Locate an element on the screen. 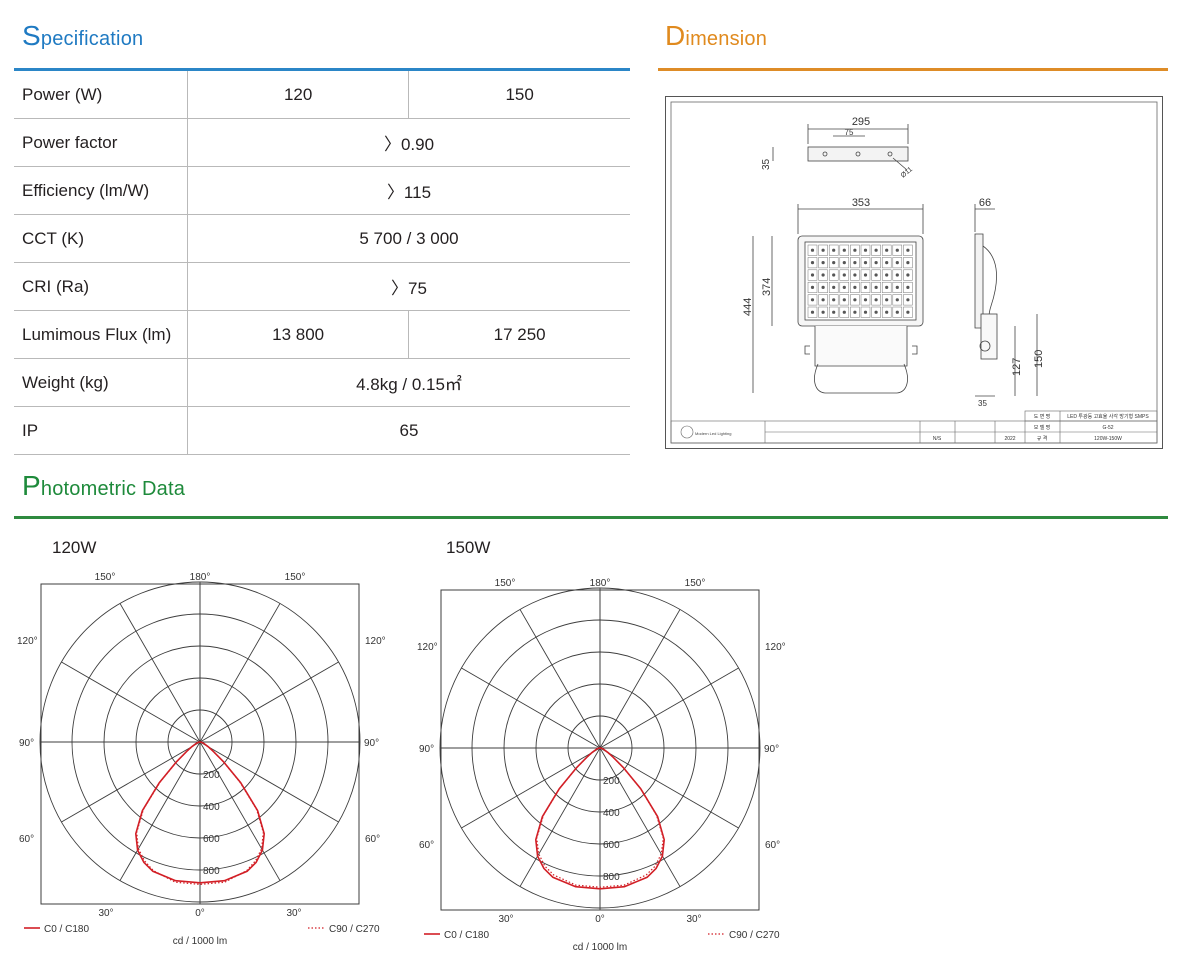 Image resolution: width=1200 pixels, height=960 pixels. spec-value-120w: 120 is located at coordinates (298, 95).